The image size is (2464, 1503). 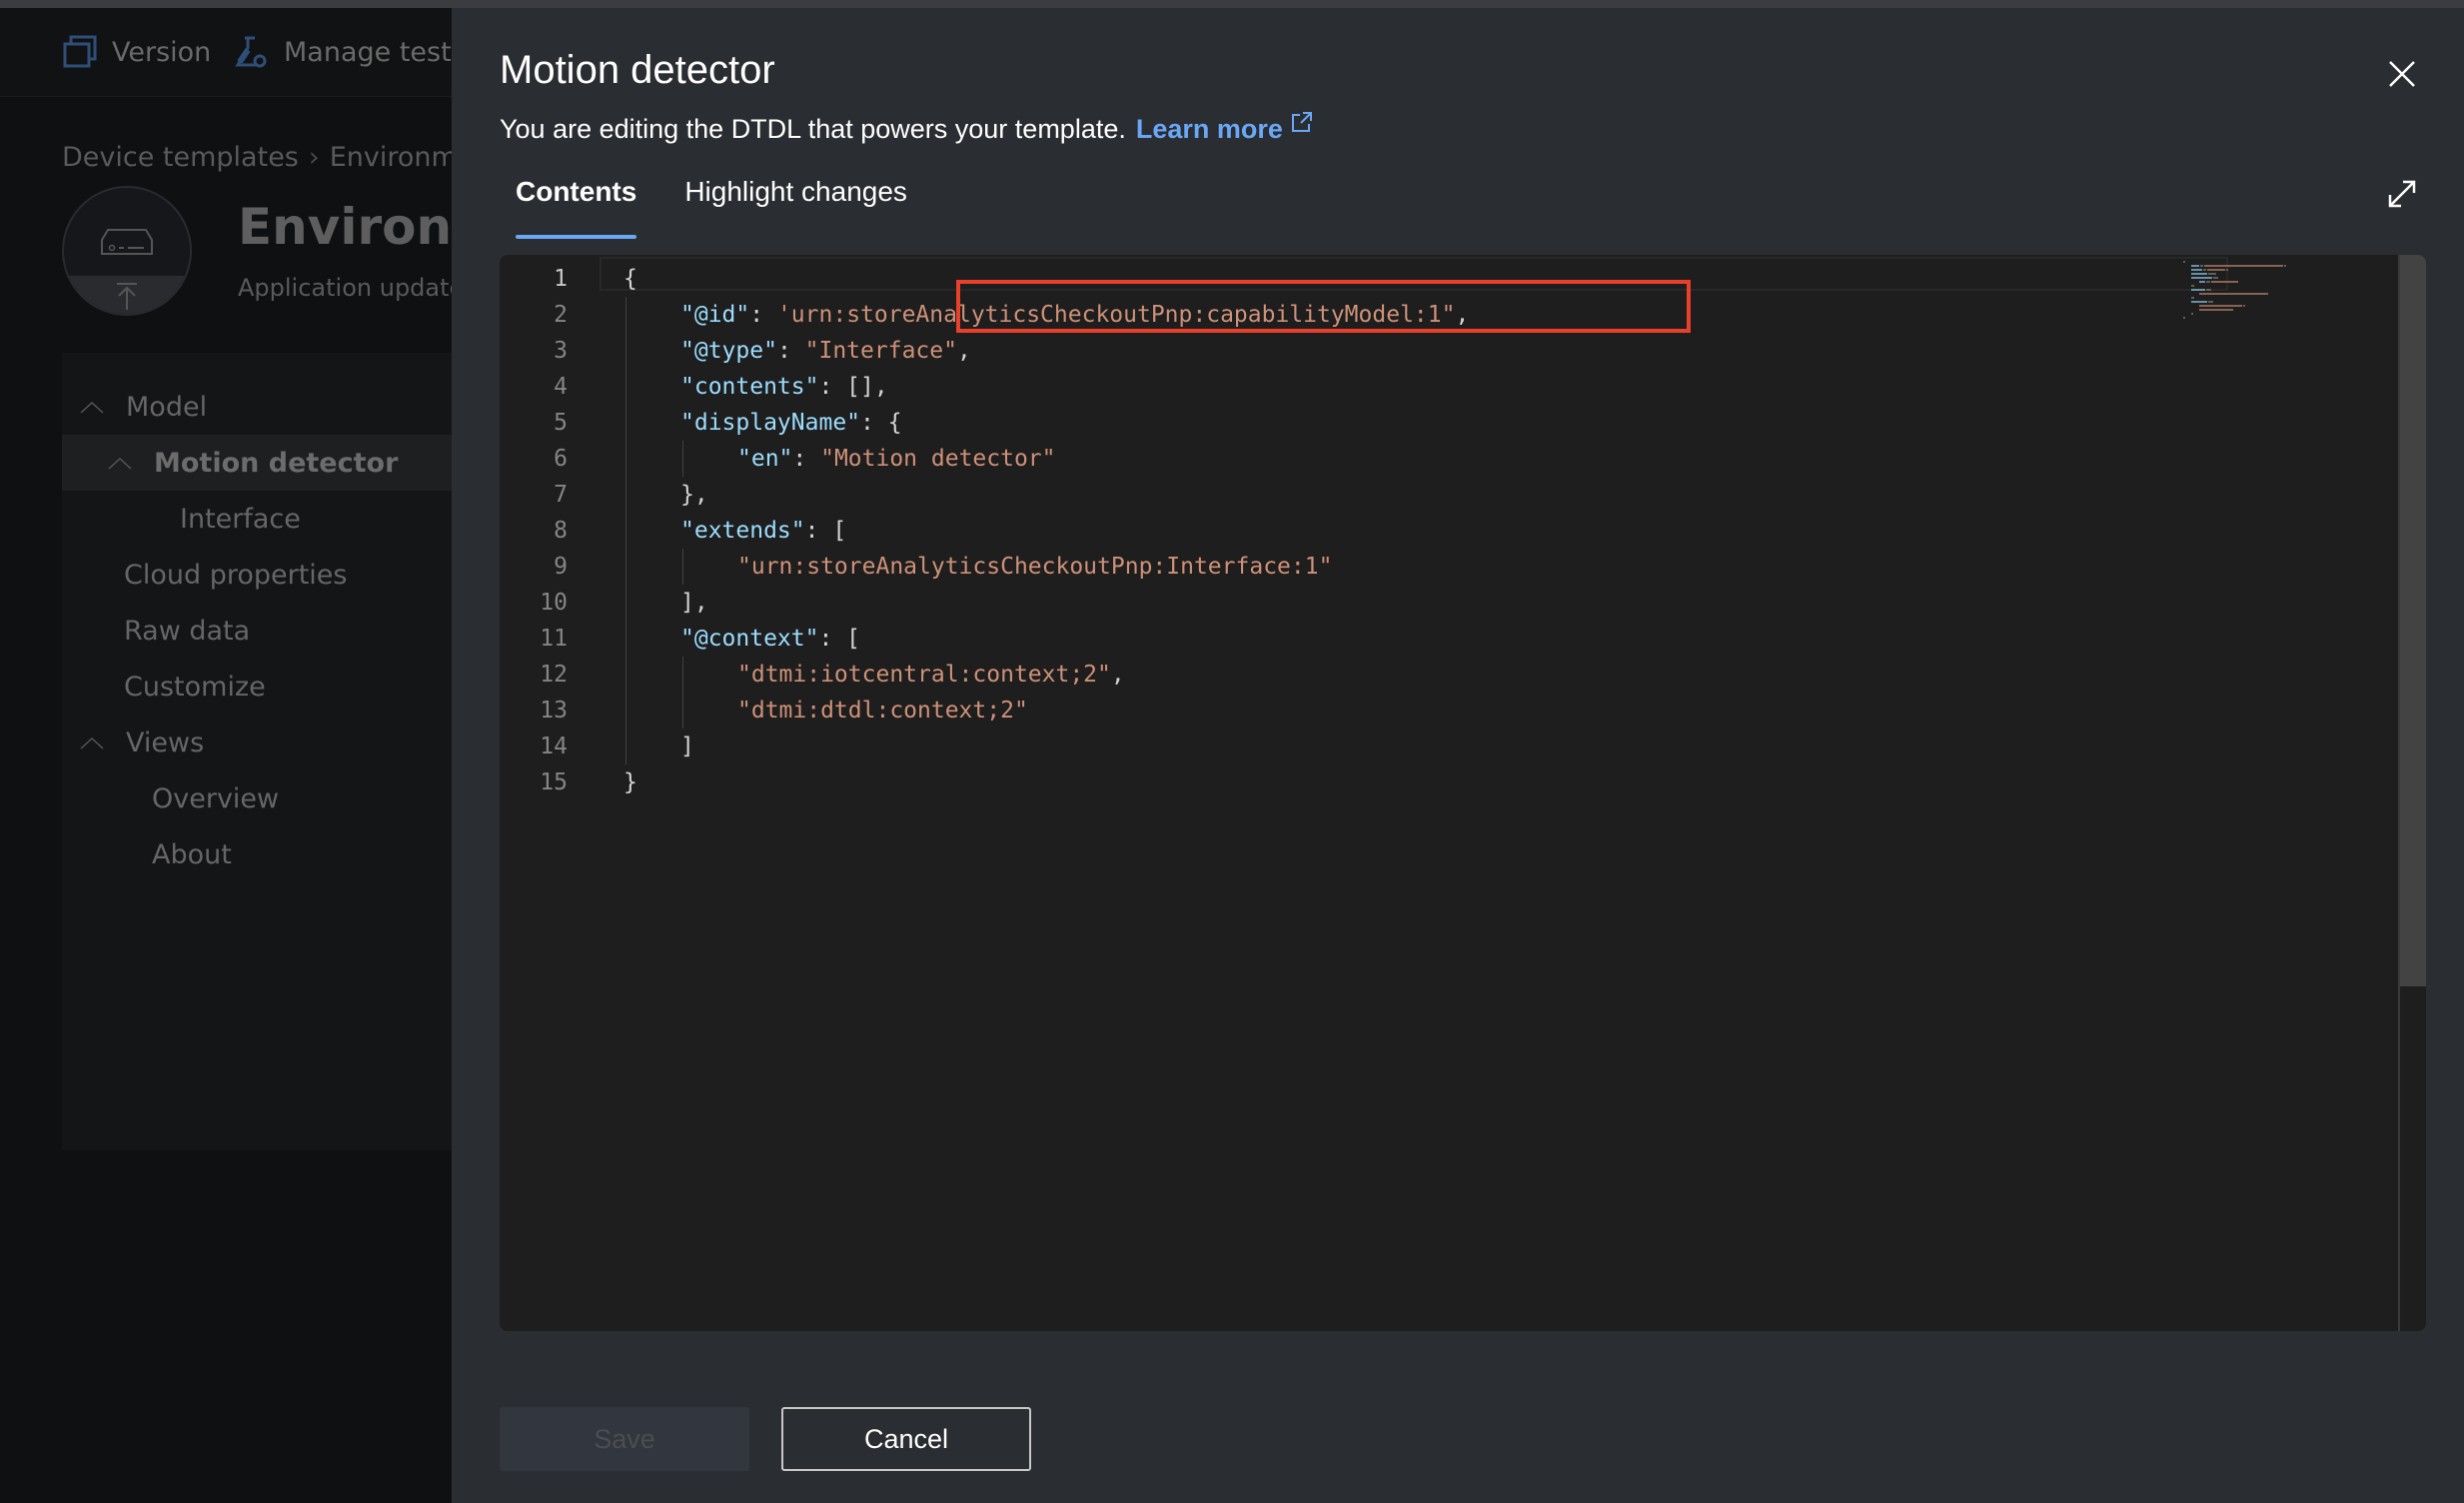 I want to click on version-label: Version, so click(x=162, y=52).